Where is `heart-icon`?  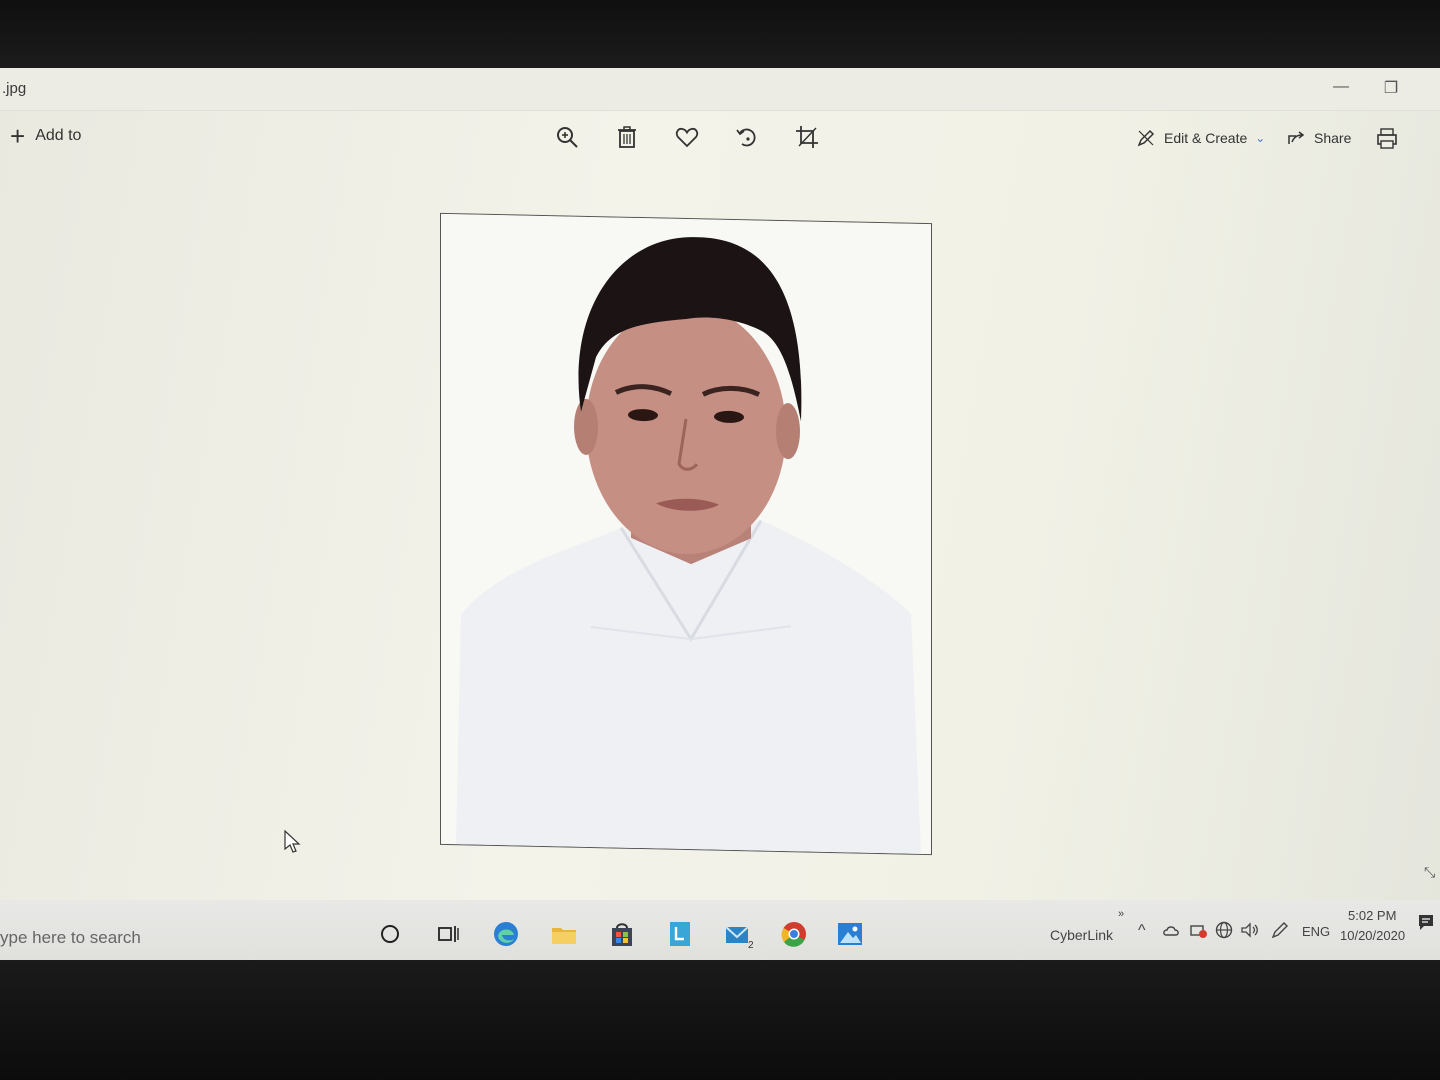
heart-icon is located at coordinates (689, 139).